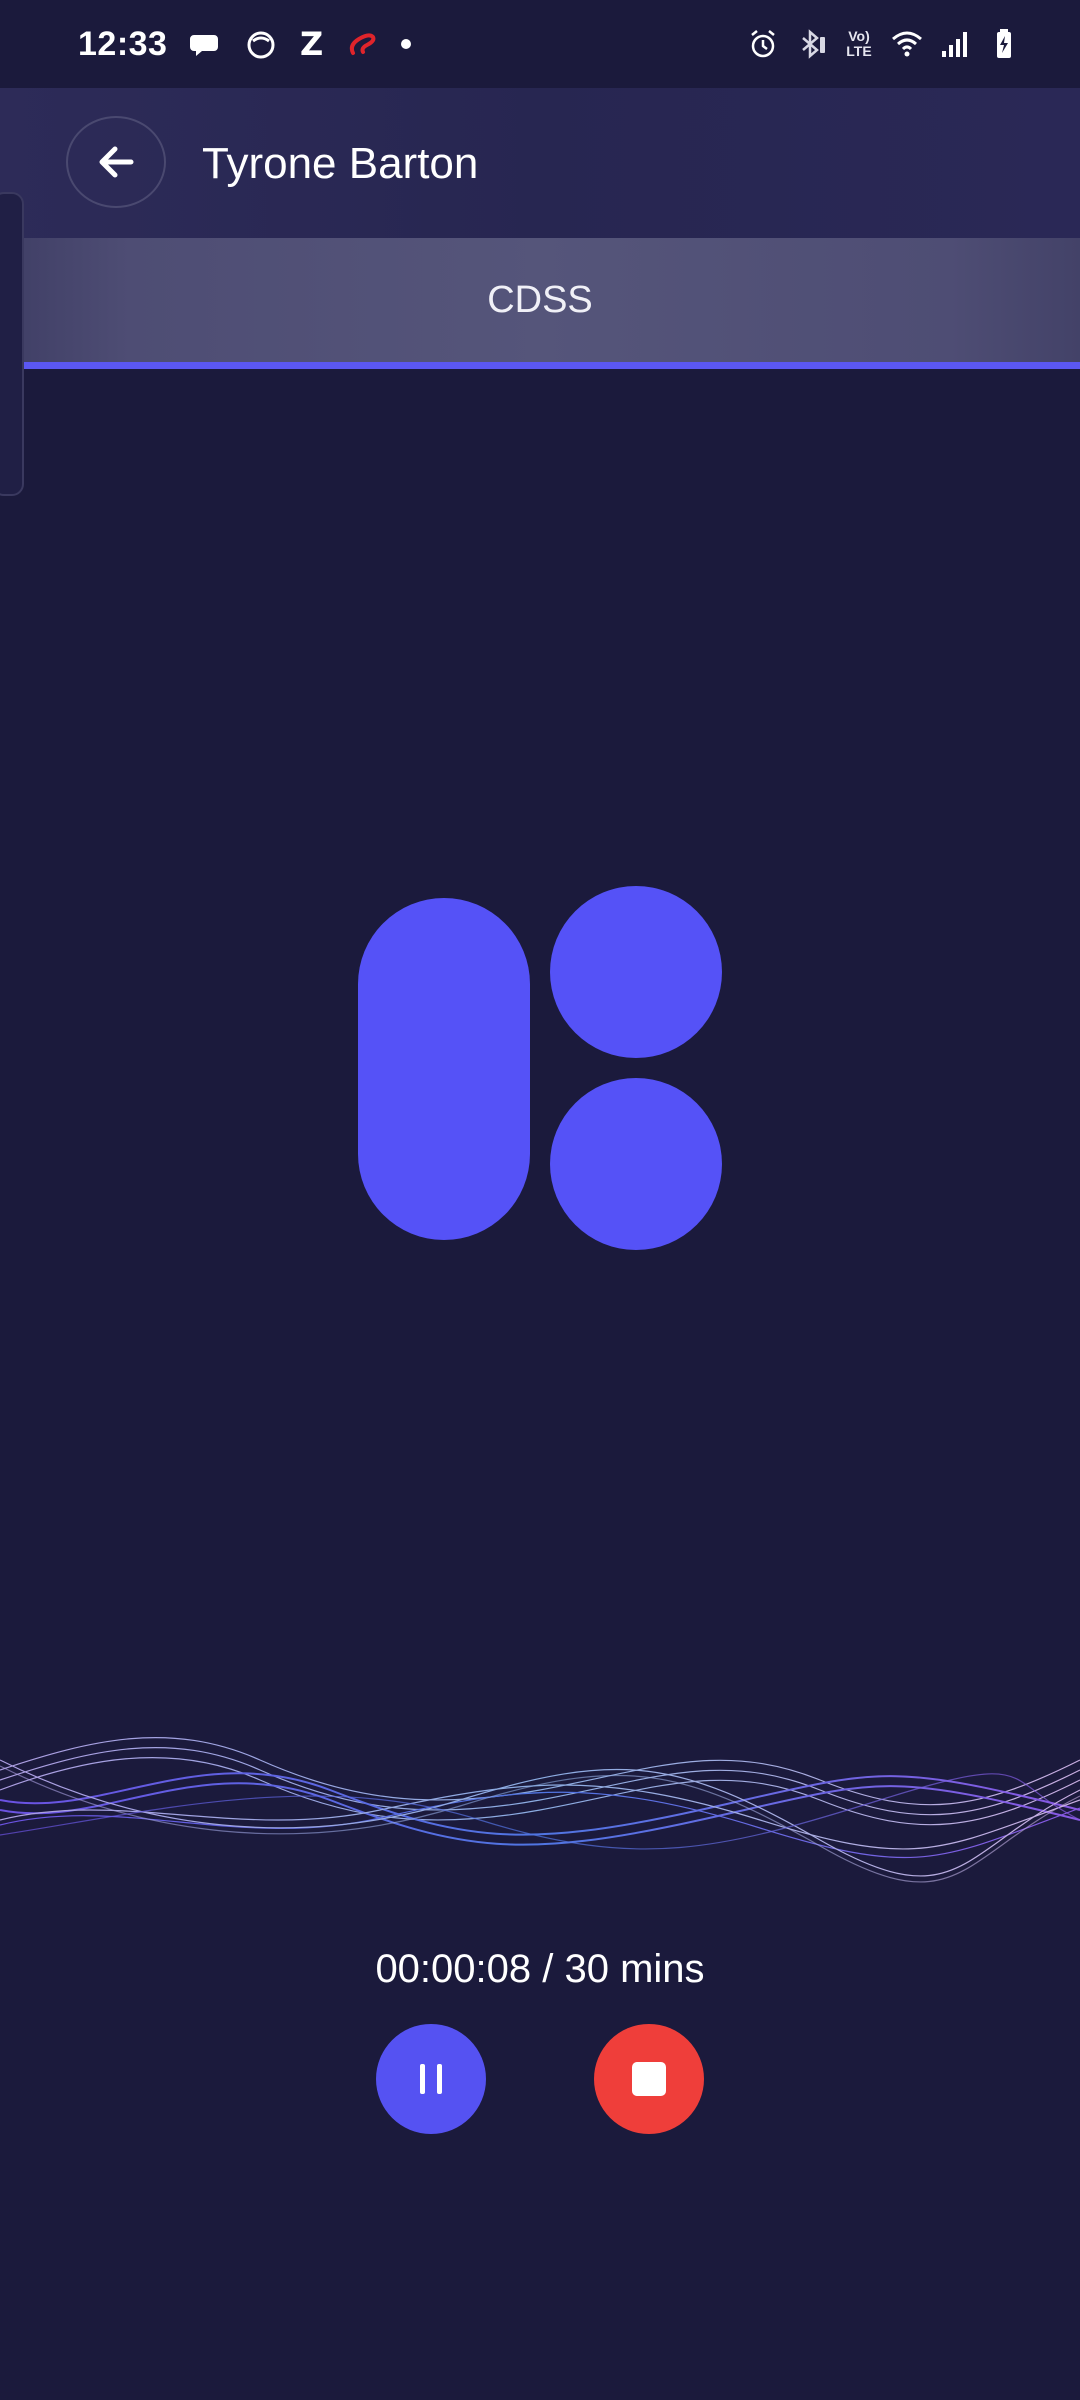 The height and width of the screenshot is (2400, 1080). I want to click on logo-circle-top, so click(636, 972).